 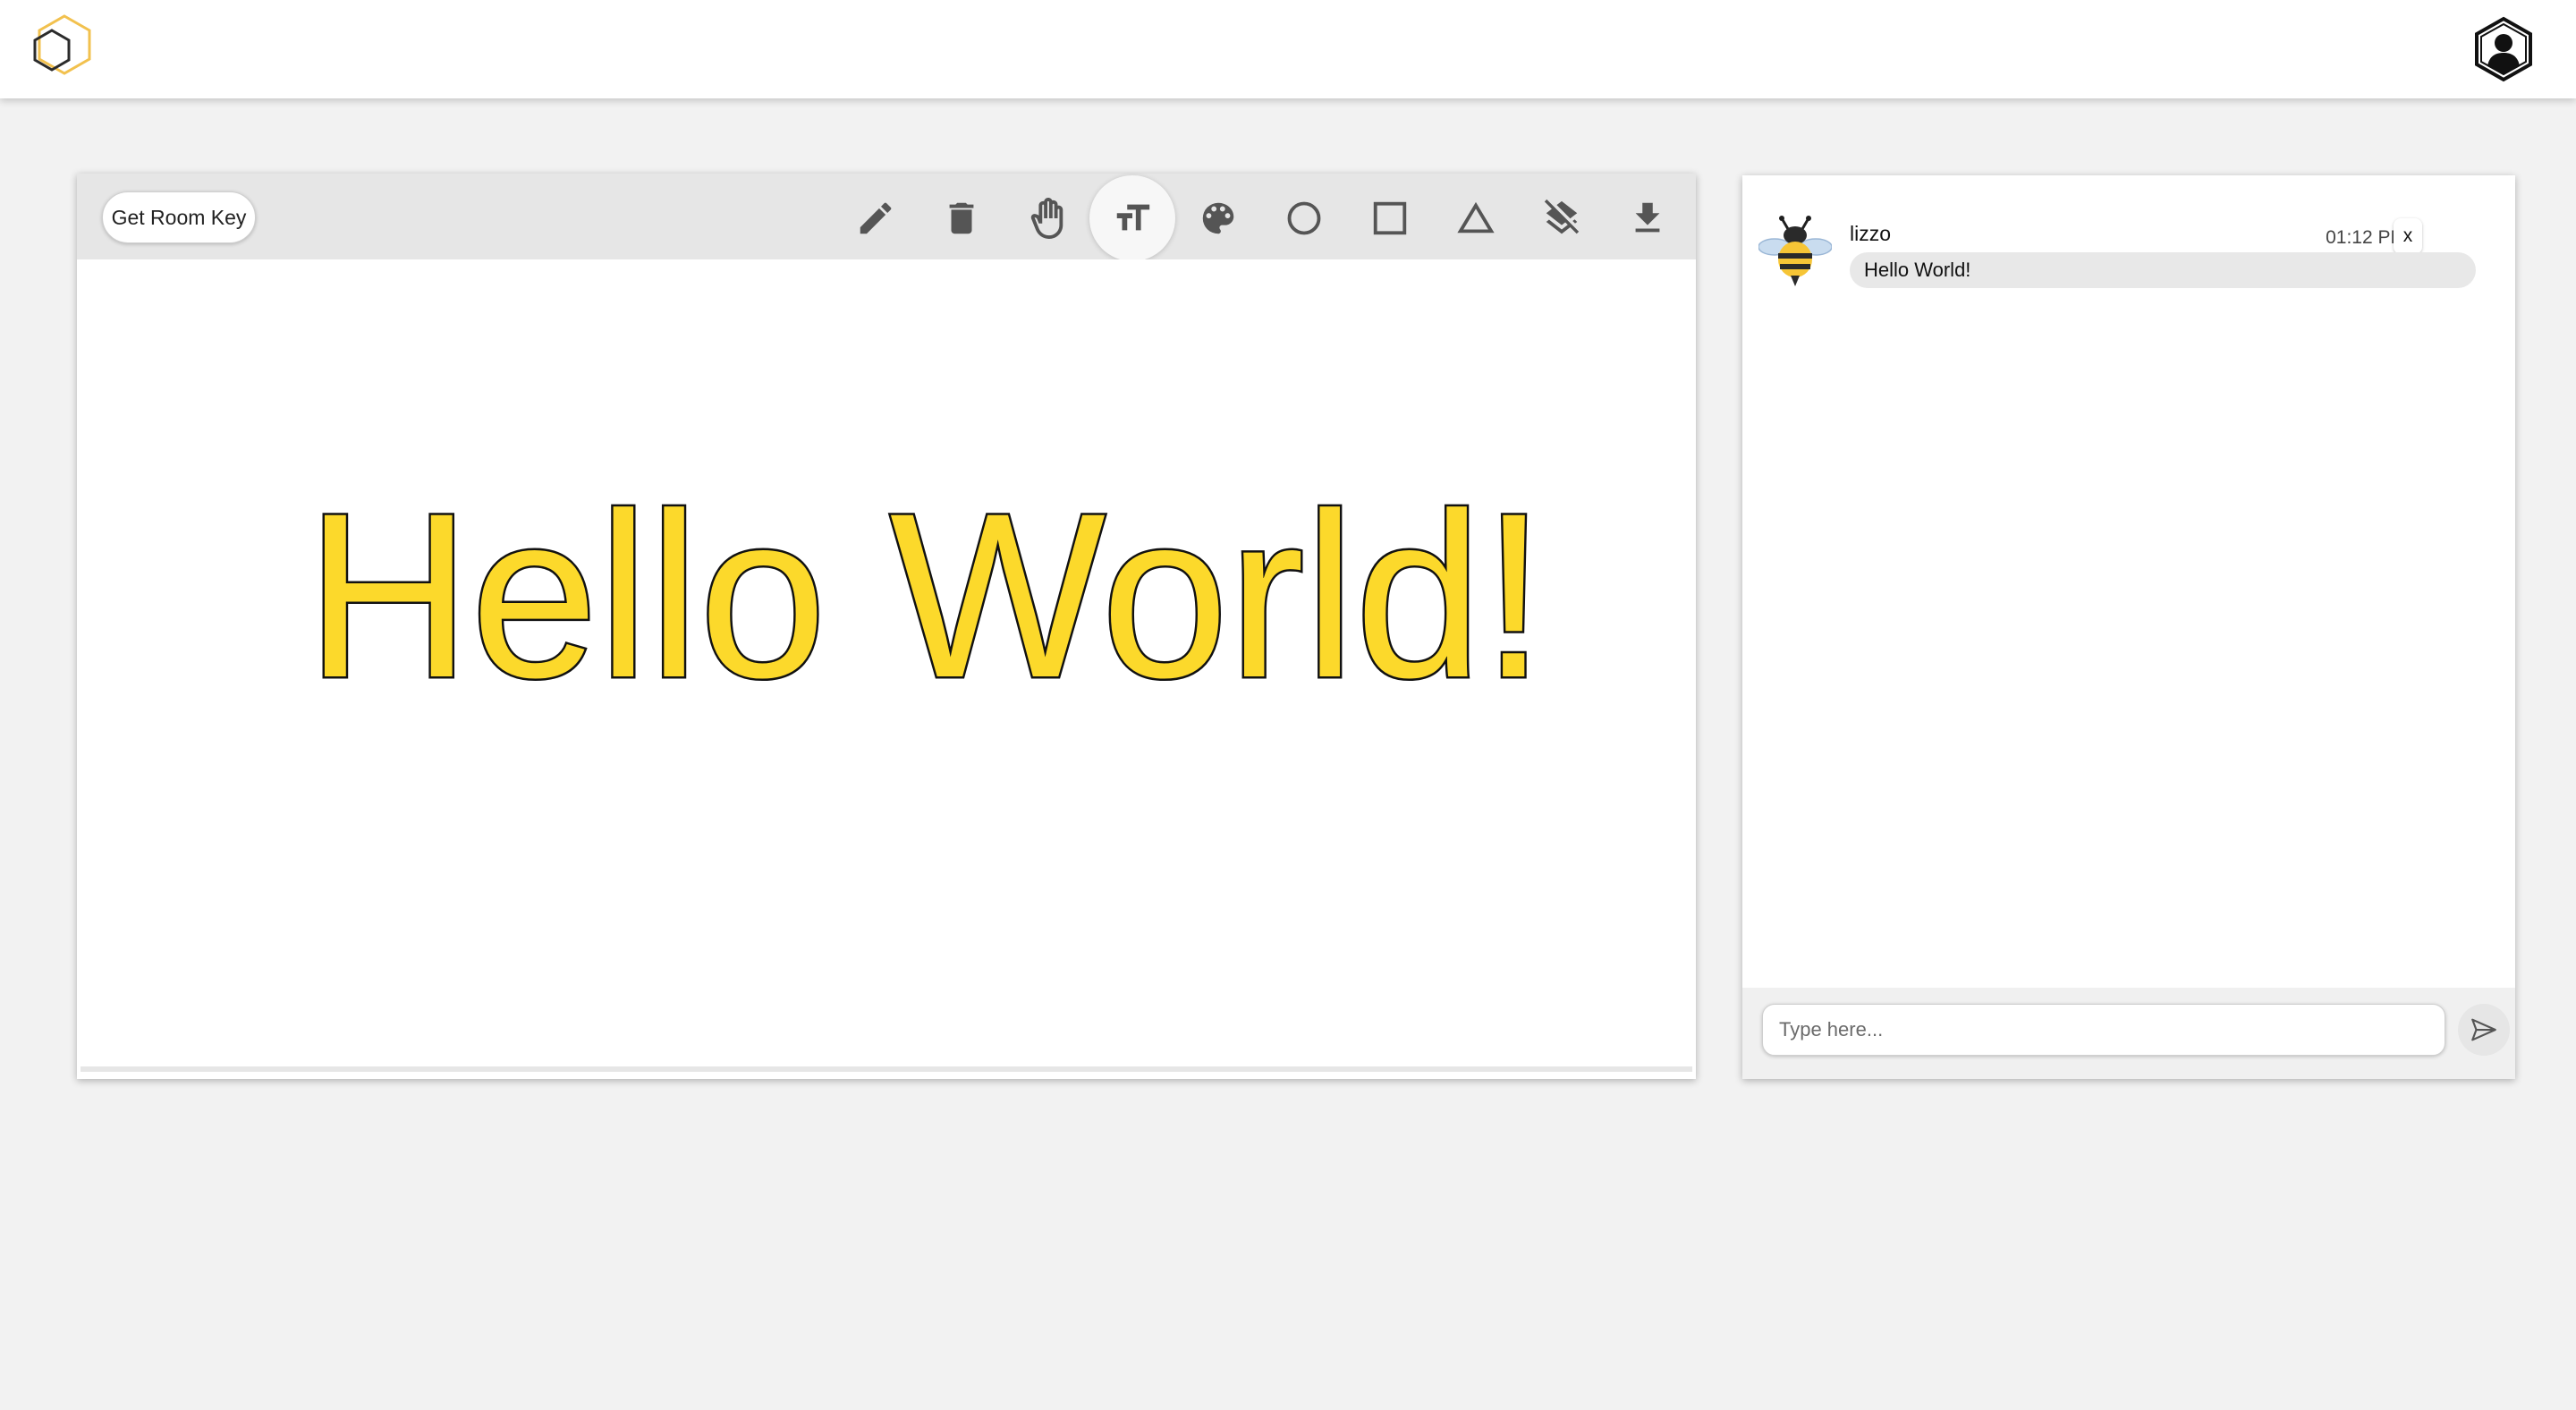 I want to click on send-button, so click(x=2484, y=1030).